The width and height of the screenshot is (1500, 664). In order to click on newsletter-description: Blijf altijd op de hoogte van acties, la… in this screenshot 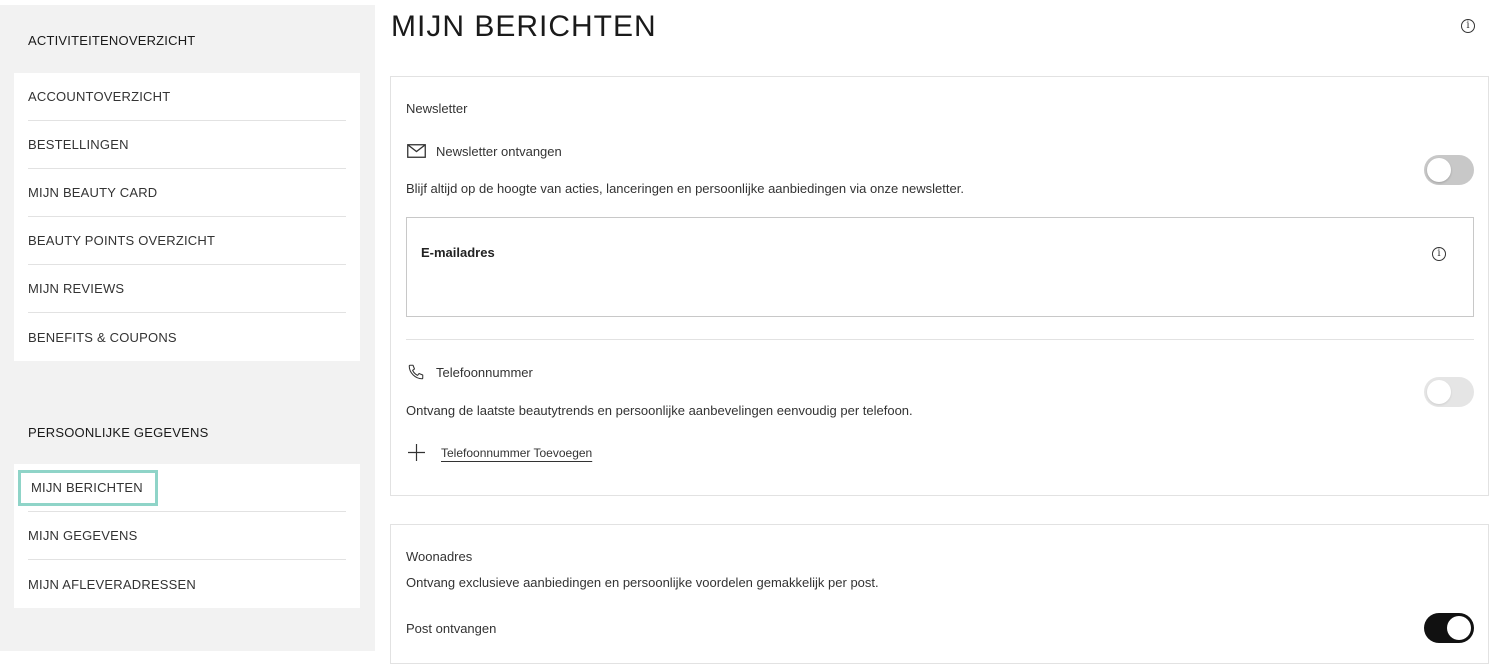, I will do `click(685, 188)`.